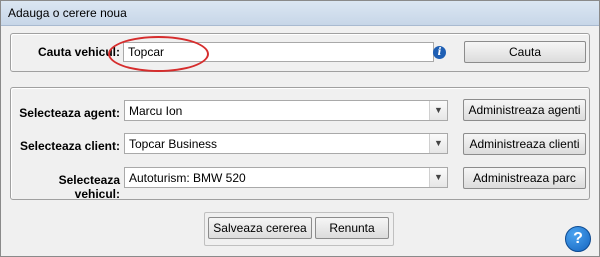 The image size is (600, 257). What do you see at coordinates (260, 228) in the screenshot?
I see `save-request-button: Salveaza cererea` at bounding box center [260, 228].